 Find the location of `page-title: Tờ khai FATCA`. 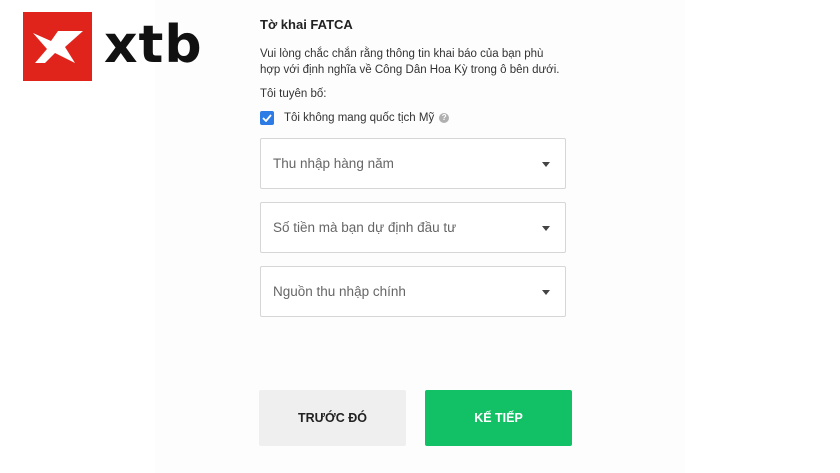

page-title: Tờ khai FATCA is located at coordinates (306, 24).